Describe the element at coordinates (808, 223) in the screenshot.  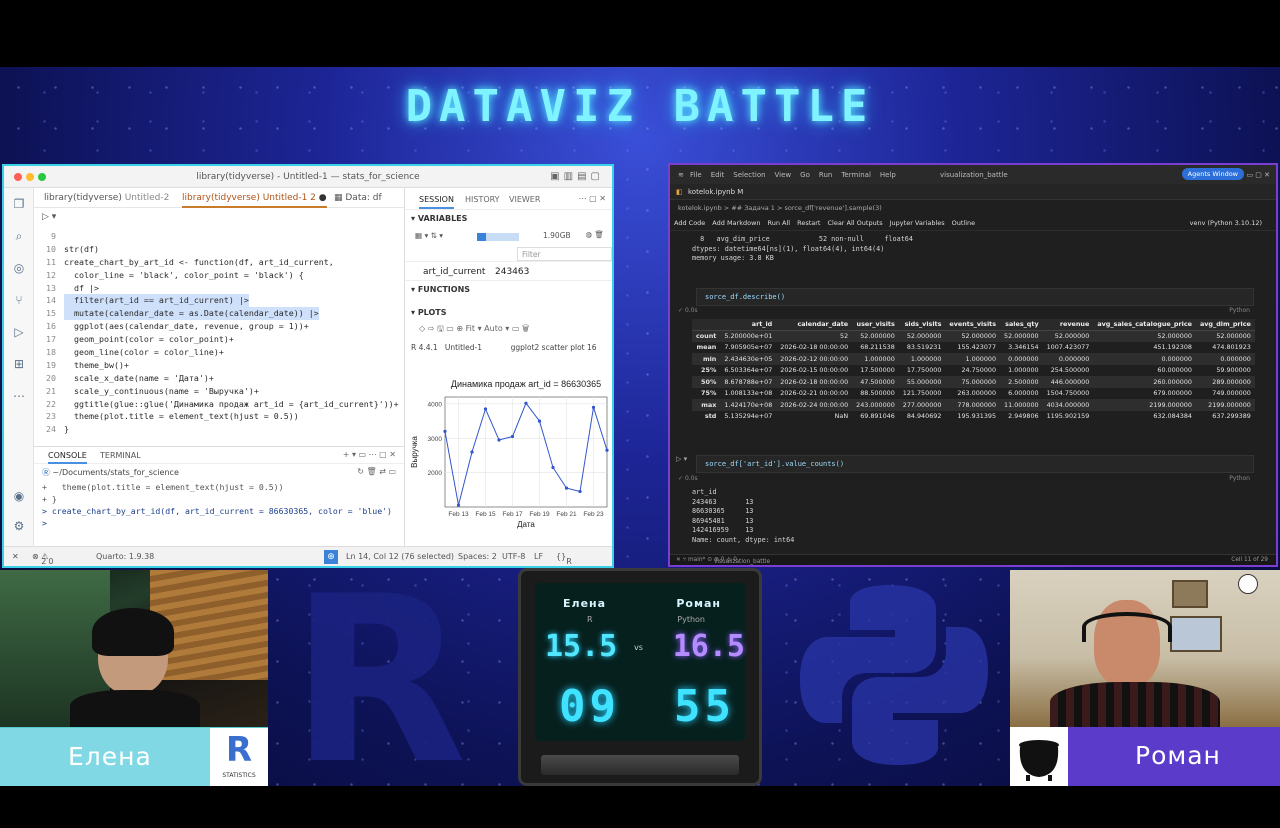
I see `toolbar-button: Restart` at that location.